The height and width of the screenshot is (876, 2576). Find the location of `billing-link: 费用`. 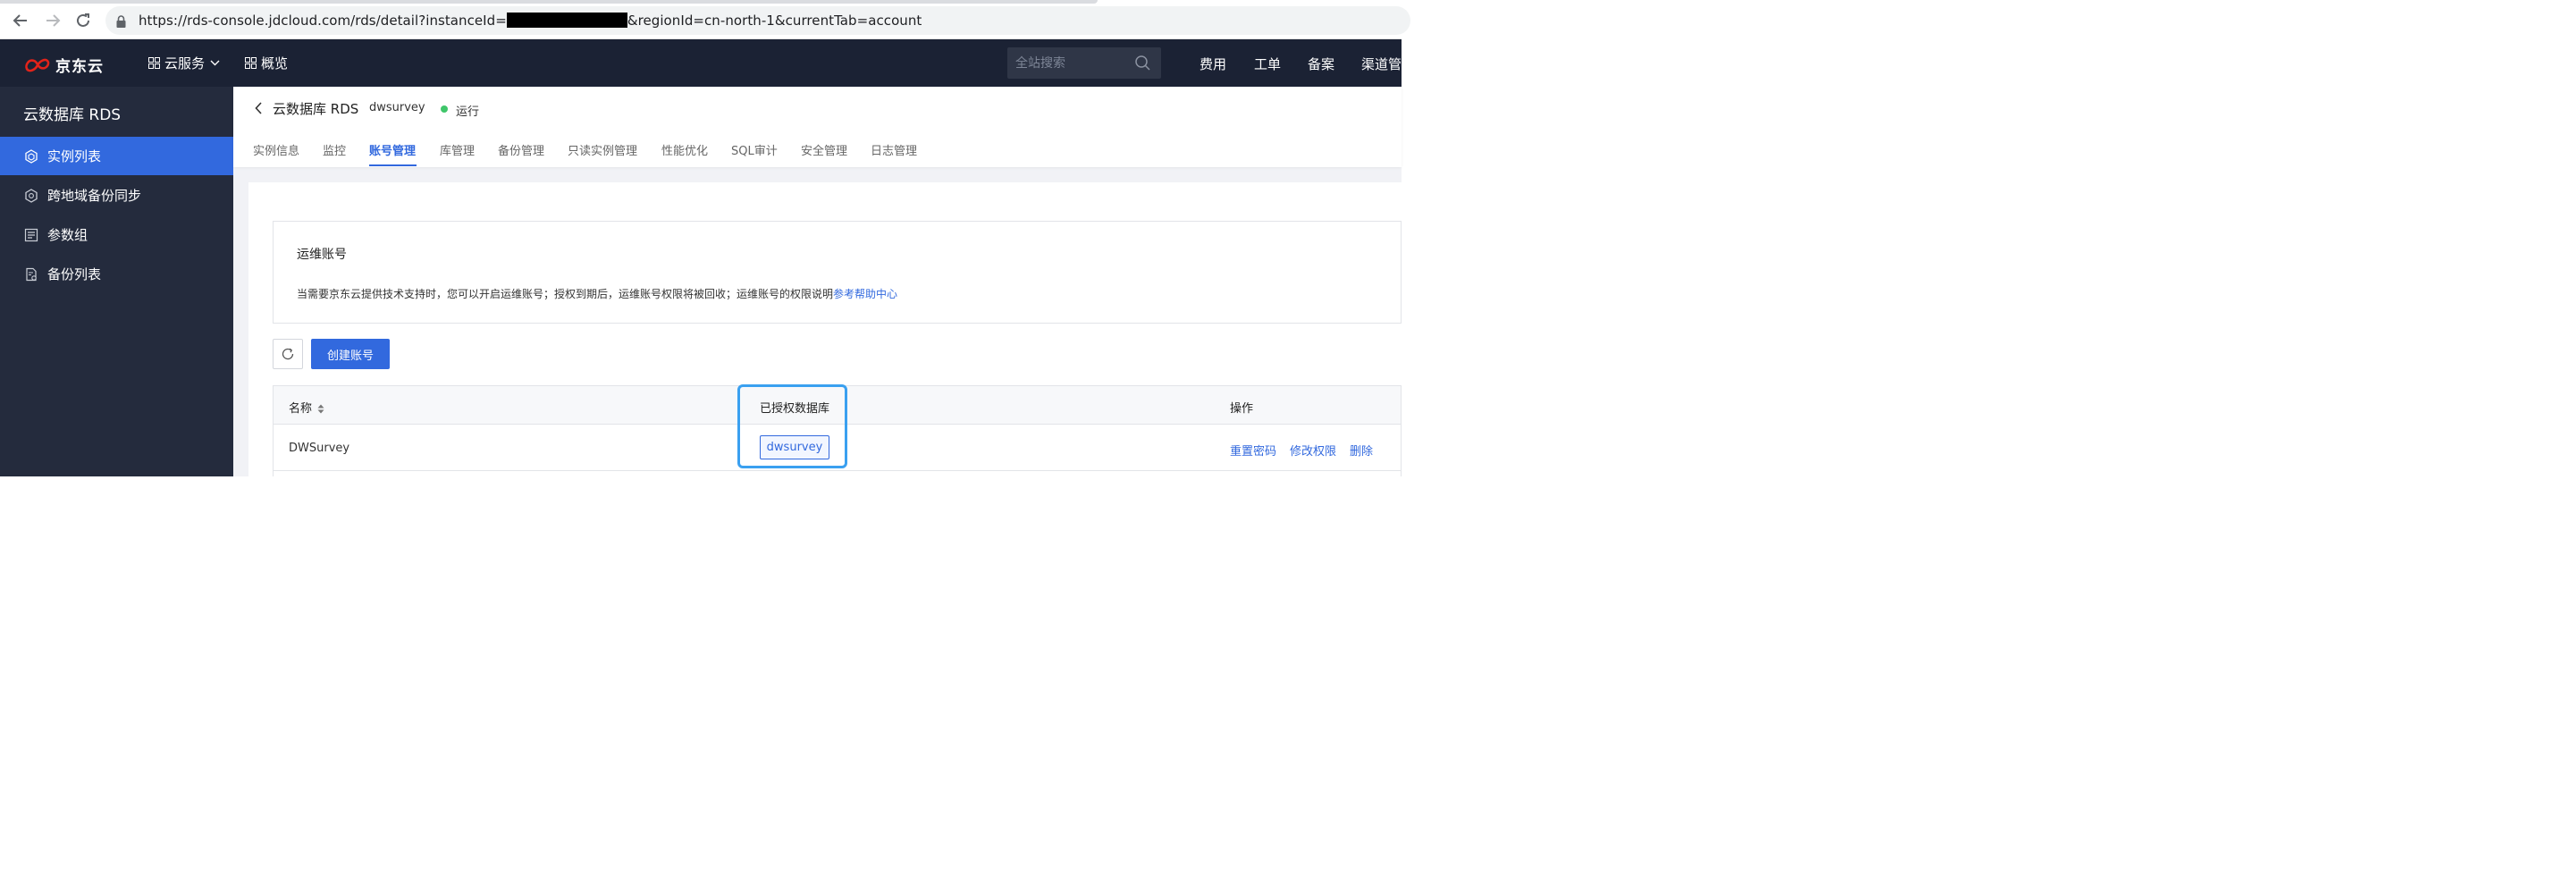

billing-link: 费用 is located at coordinates (1213, 64).